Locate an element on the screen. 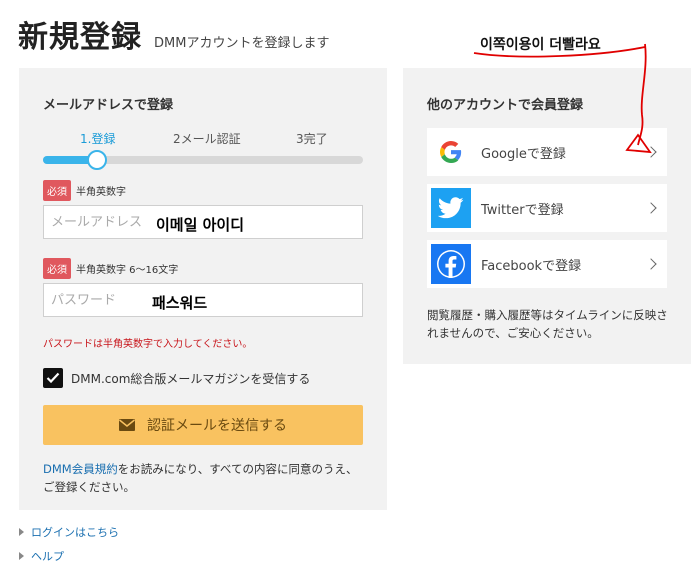 The image size is (696, 575). twitter-icon is located at coordinates (451, 208).